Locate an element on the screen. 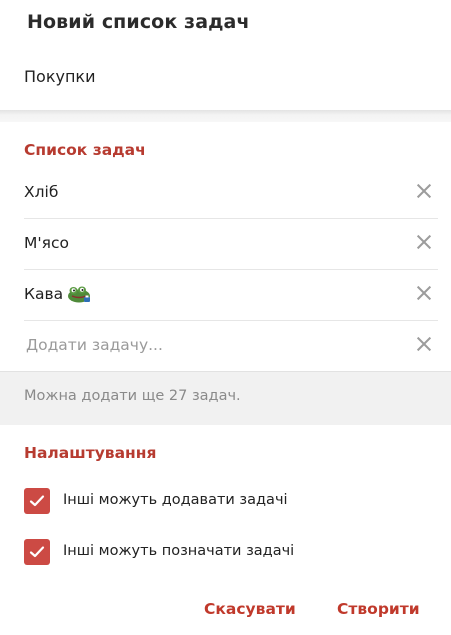 The width and height of the screenshot is (451, 635). task-text-wrapper: Кава is located at coordinates (57, 294).